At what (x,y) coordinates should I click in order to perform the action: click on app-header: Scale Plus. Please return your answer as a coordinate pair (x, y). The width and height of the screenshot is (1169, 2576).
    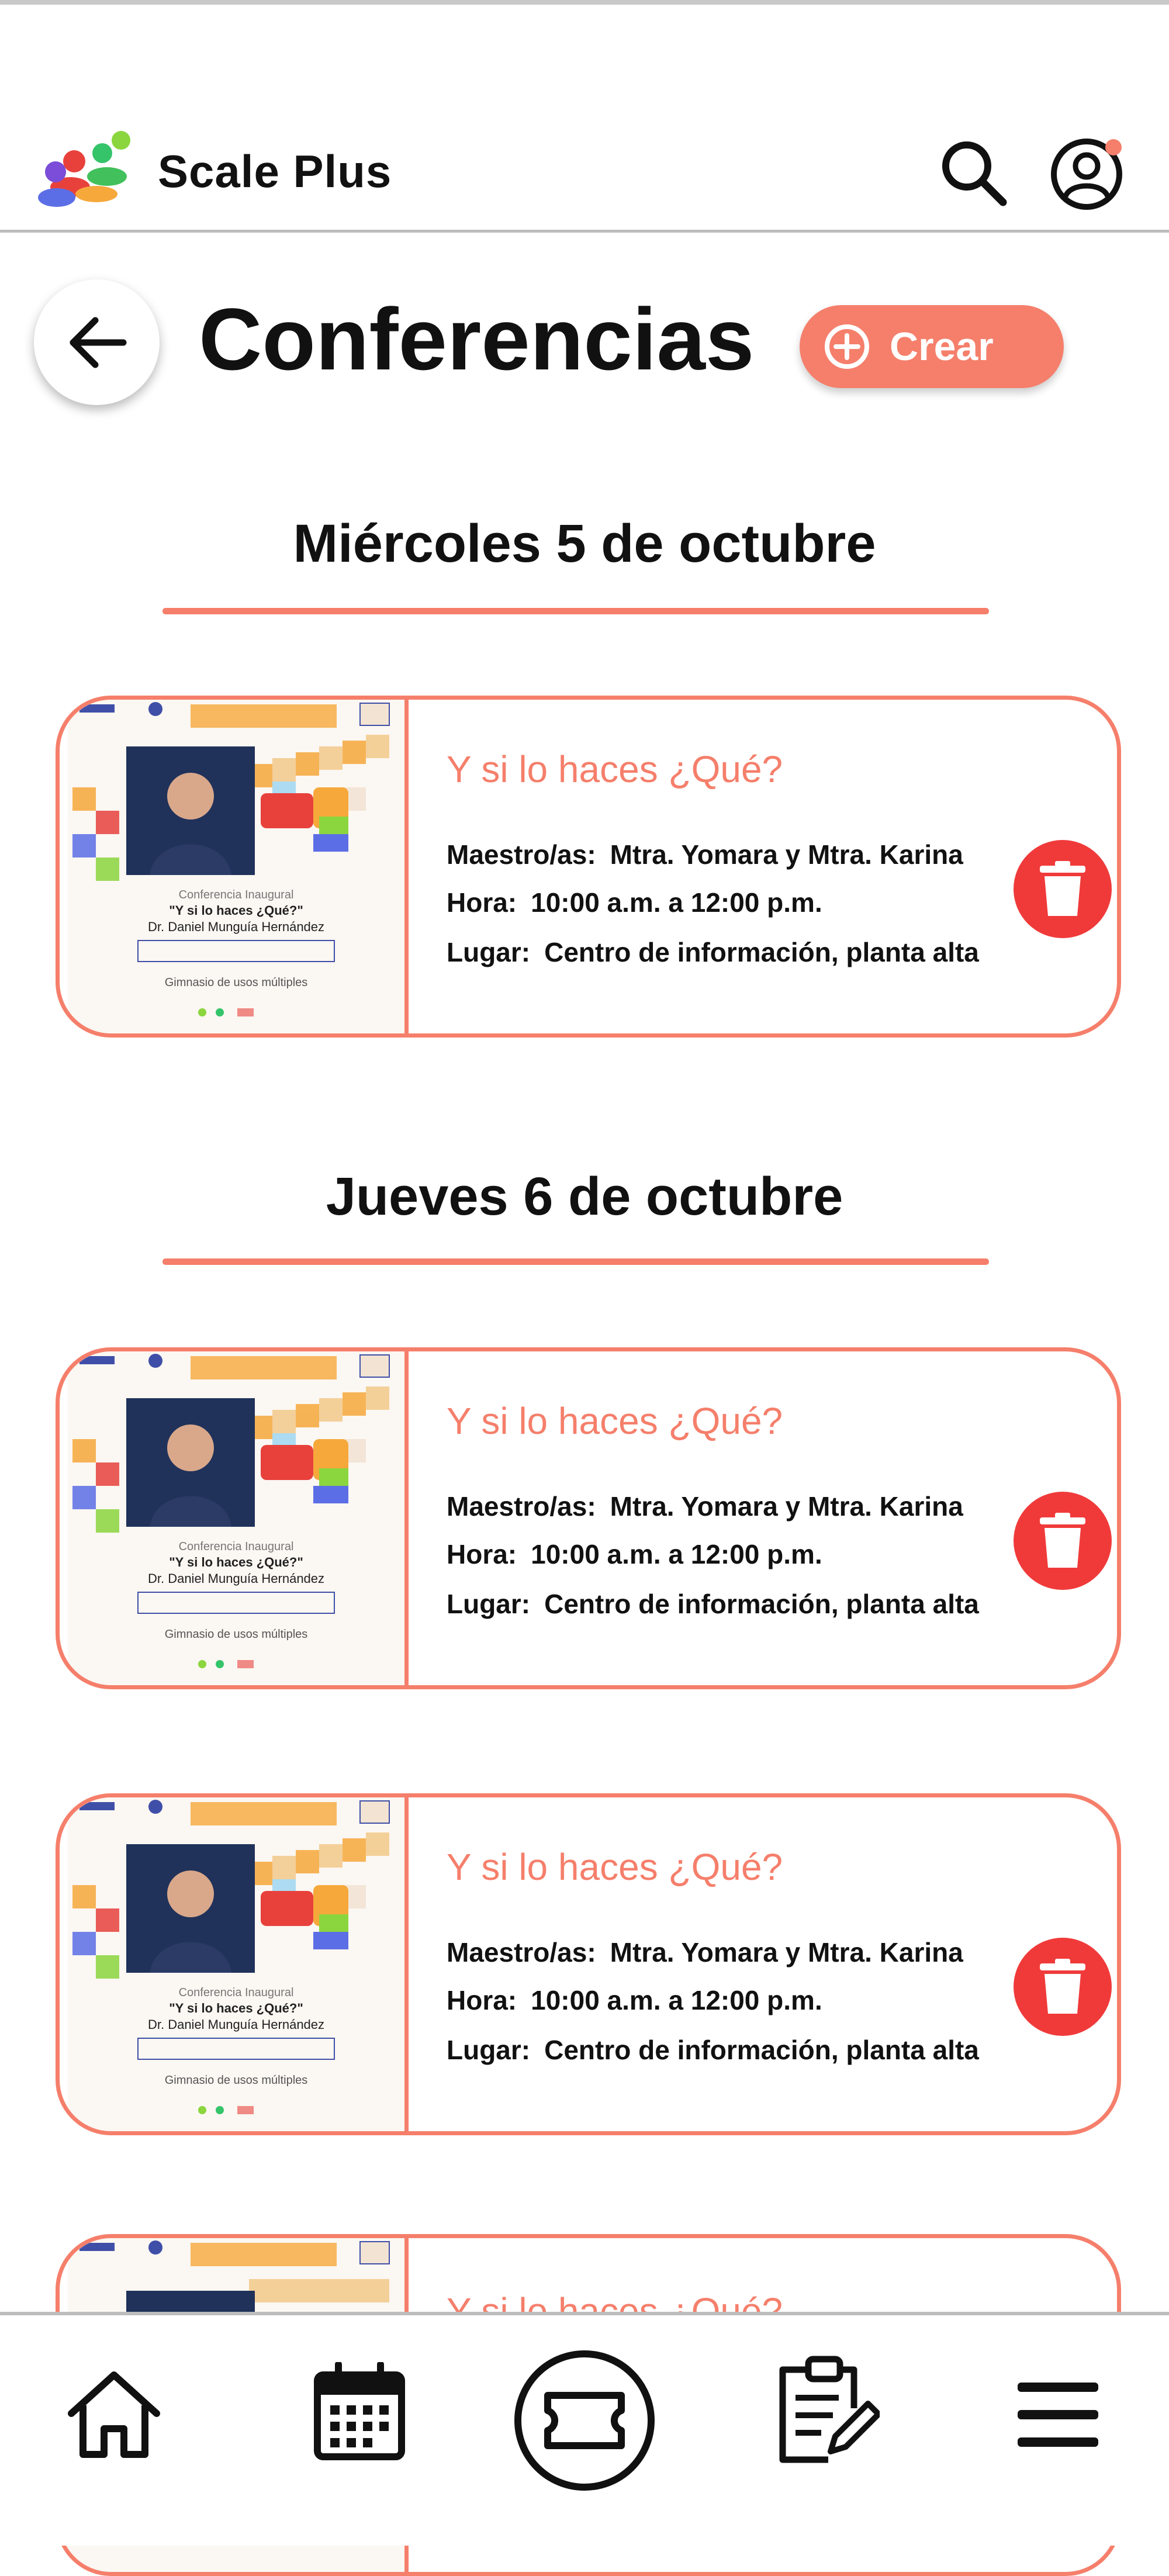
    Looking at the image, I should click on (584, 174).